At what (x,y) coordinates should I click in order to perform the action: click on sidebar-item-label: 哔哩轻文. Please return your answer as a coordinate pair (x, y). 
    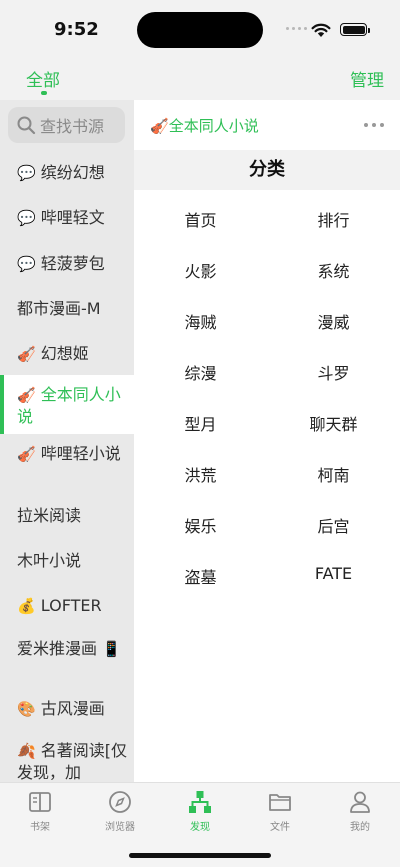
    Looking at the image, I should click on (72, 217).